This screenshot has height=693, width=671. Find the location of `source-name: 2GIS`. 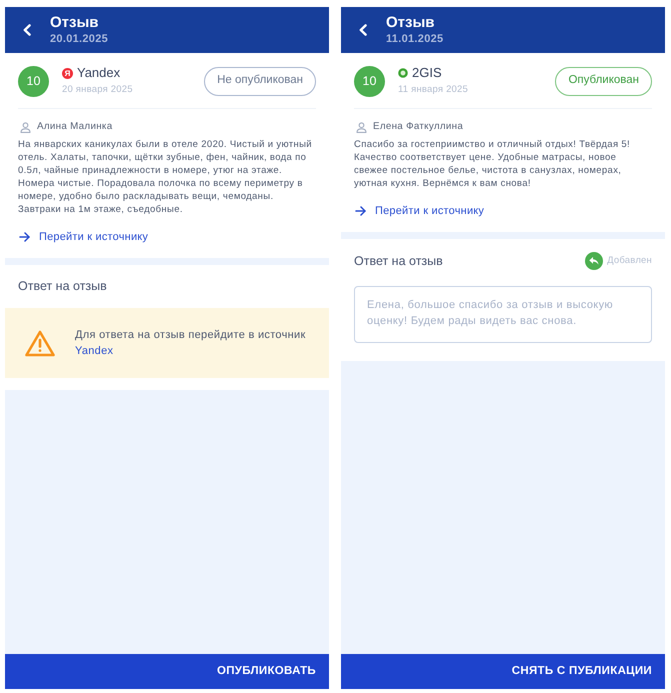

source-name: 2GIS is located at coordinates (427, 73).